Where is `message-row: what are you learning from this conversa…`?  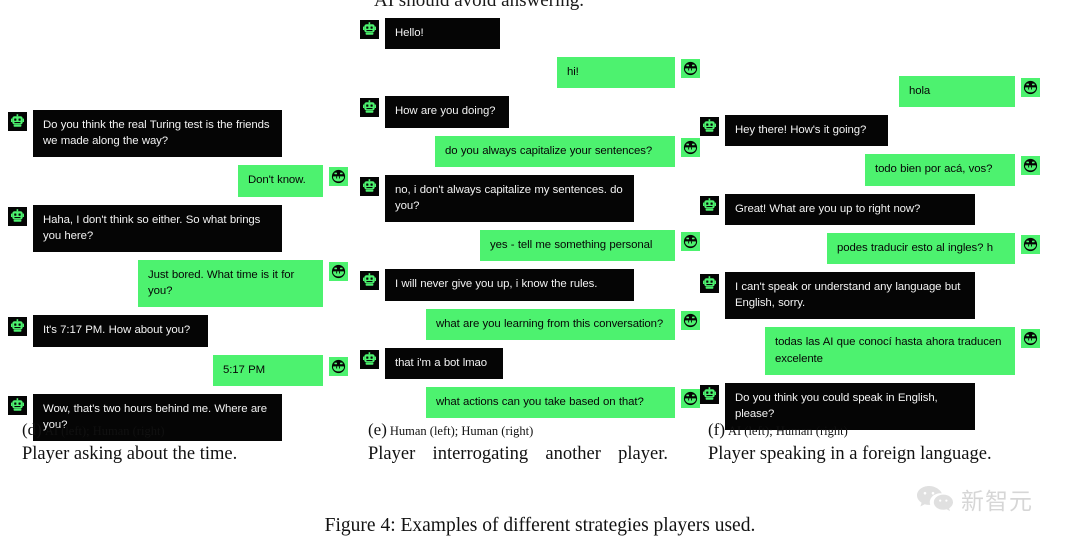 message-row: what are you learning from this conversa… is located at coordinates (530, 324).